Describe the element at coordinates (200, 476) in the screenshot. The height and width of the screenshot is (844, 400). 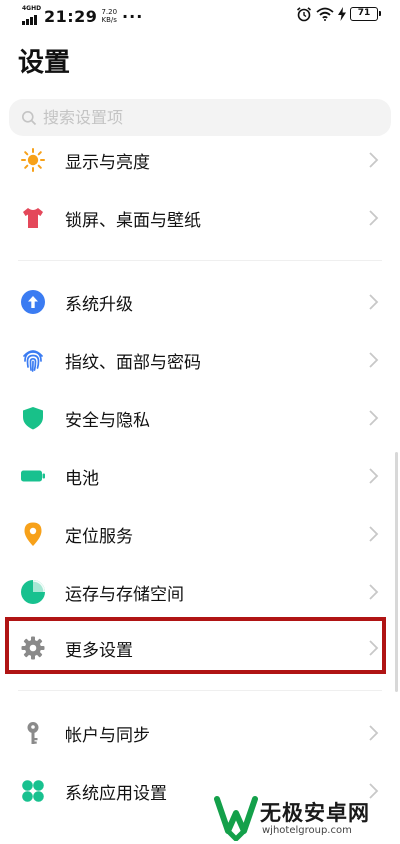
I see `settings-item-battery: 电池` at that location.